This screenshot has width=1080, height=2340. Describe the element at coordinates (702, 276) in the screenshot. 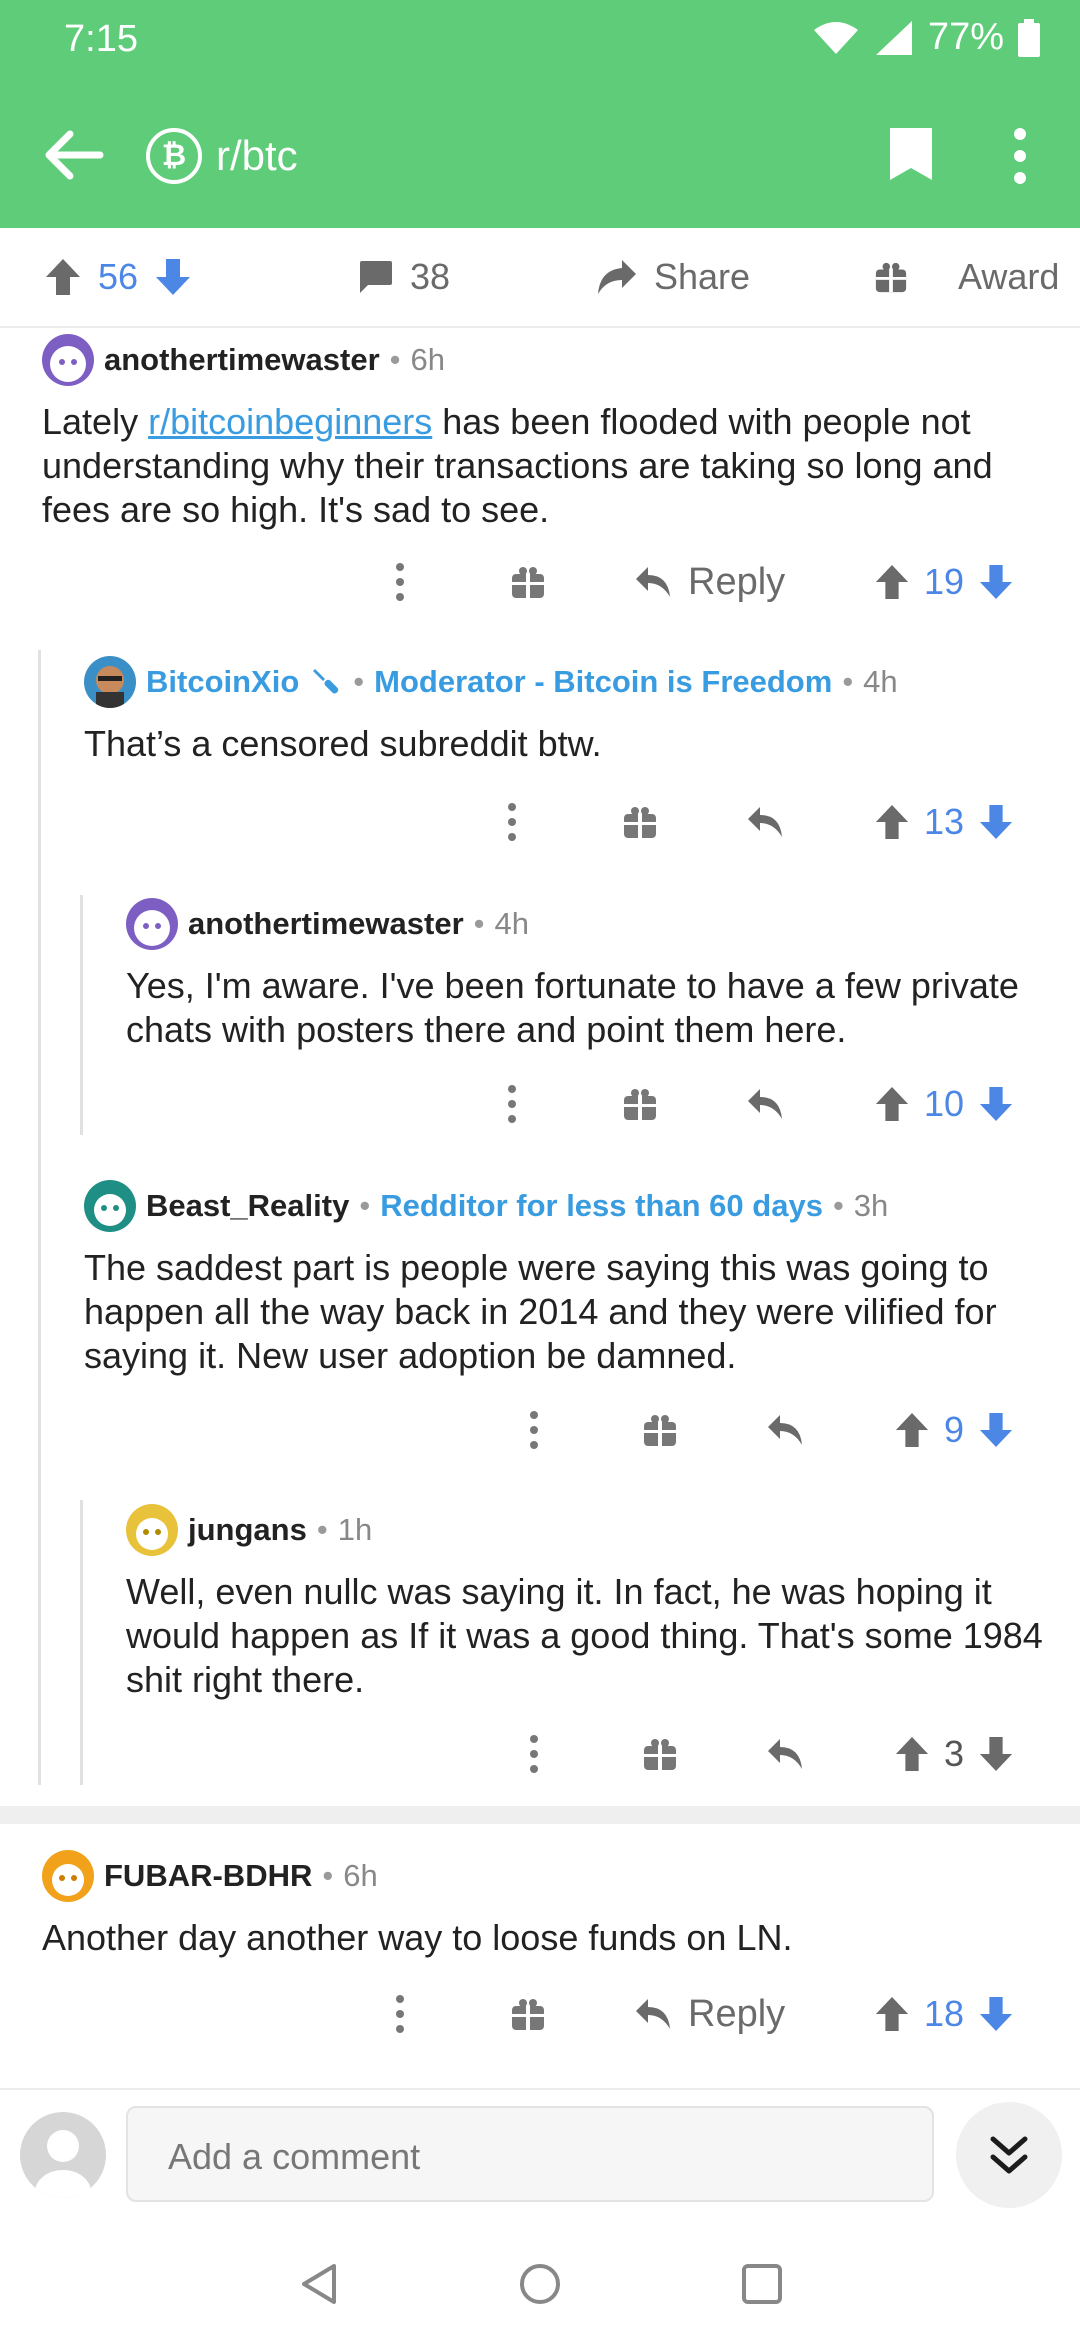

I see `share-label: Share` at that location.